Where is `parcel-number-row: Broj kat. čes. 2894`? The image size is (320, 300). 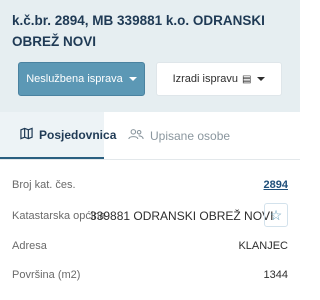 parcel-number-row: Broj kat. čes. 2894 is located at coordinates (150, 186).